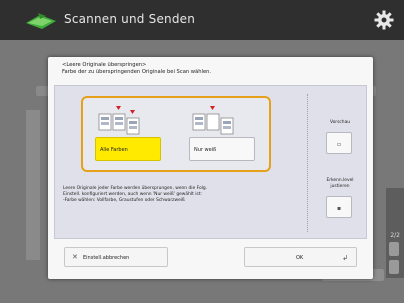 This screenshot has height=303, width=404. I want to click on ok-button: OK ↲, so click(300, 257).